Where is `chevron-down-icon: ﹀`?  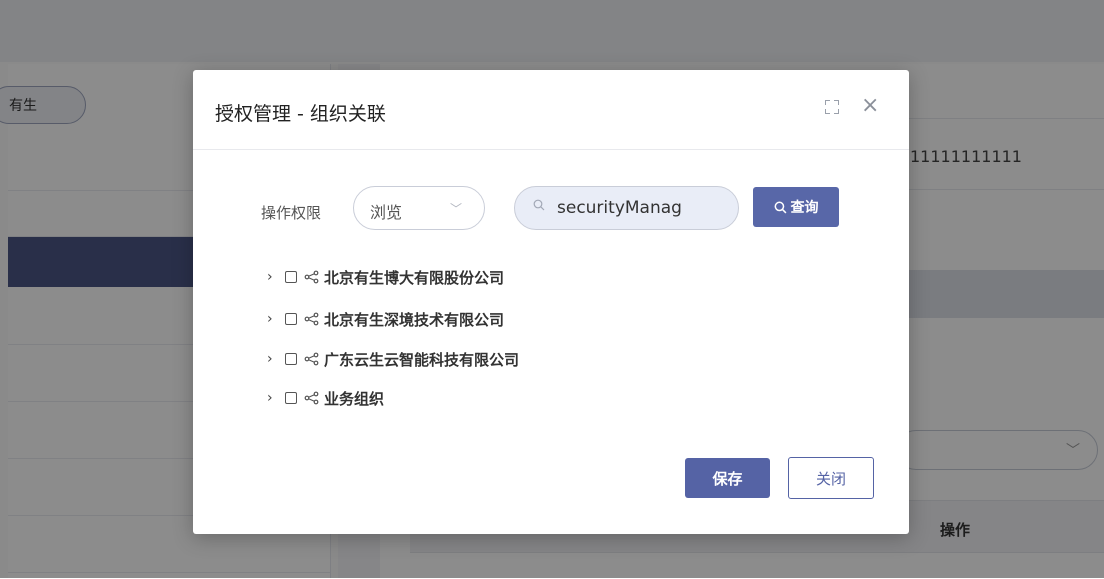 chevron-down-icon: ﹀ is located at coordinates (456, 209).